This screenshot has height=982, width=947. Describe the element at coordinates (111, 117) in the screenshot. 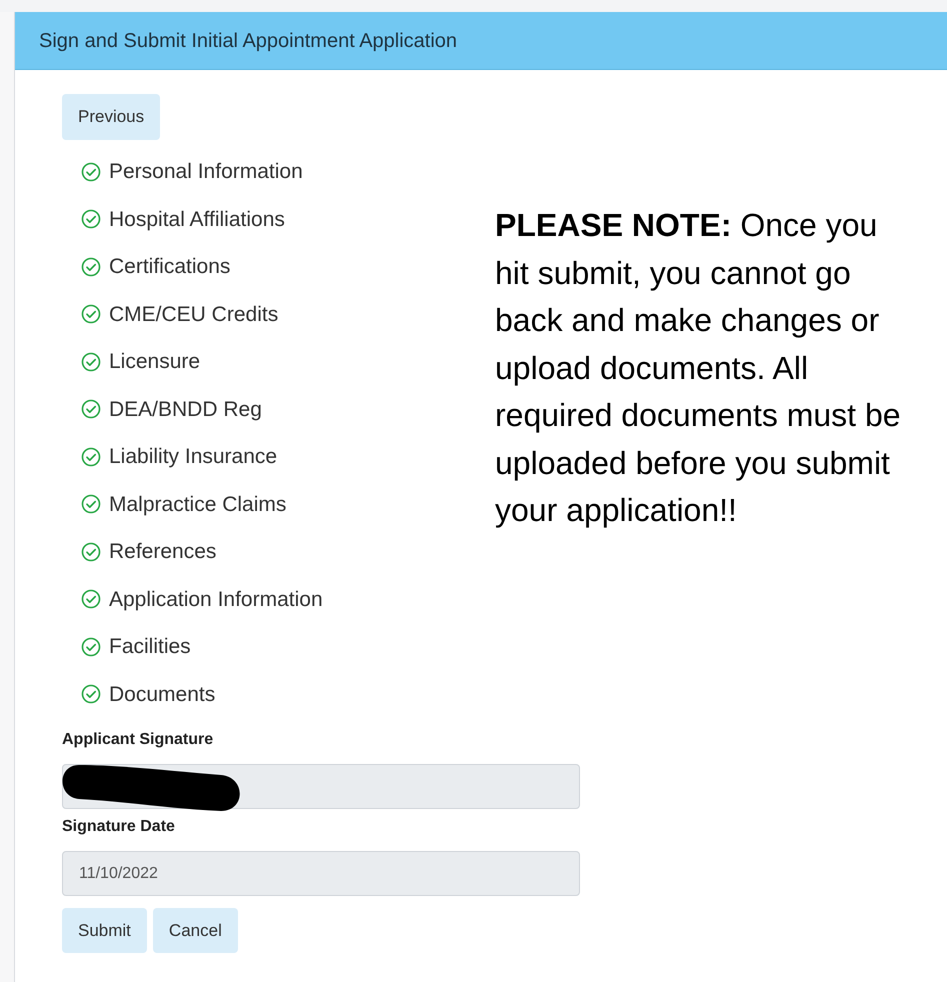

I see `previous-button: Previous` at that location.